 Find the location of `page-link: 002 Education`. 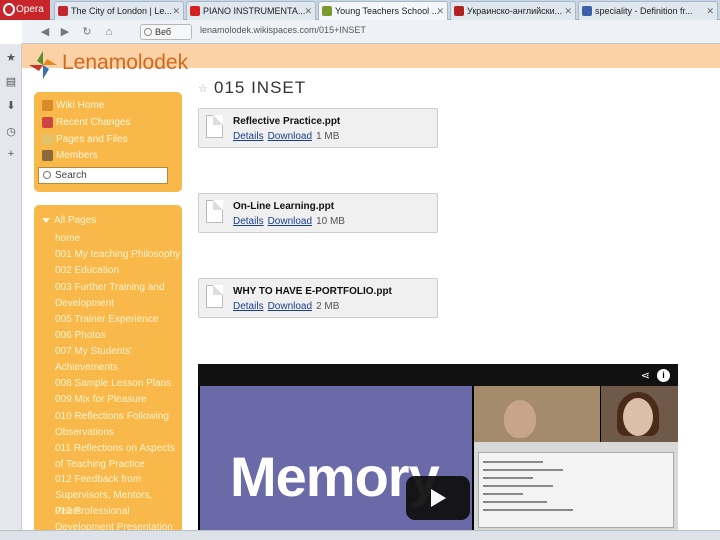

page-link: 002 Education is located at coordinates (118, 271).